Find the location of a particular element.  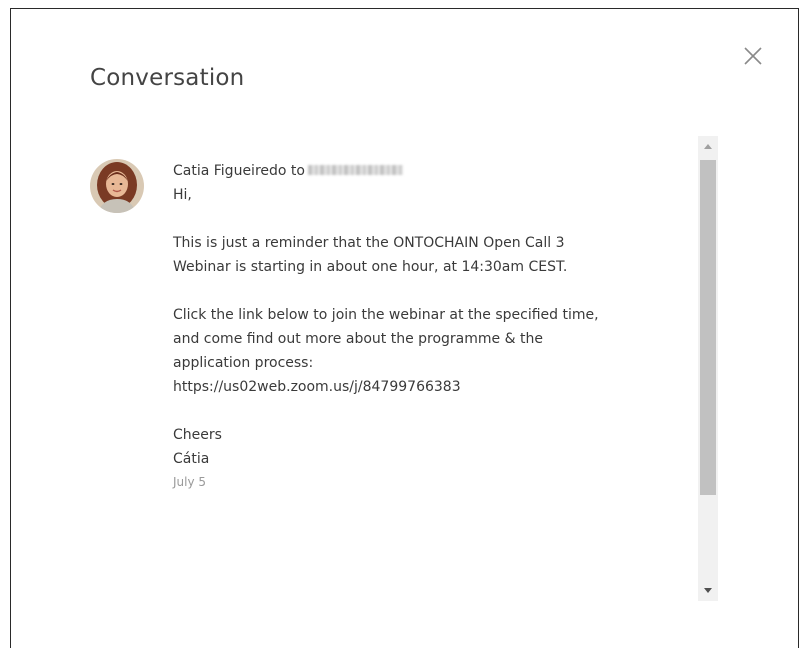

signature-line: Cátia is located at coordinates (191, 459).